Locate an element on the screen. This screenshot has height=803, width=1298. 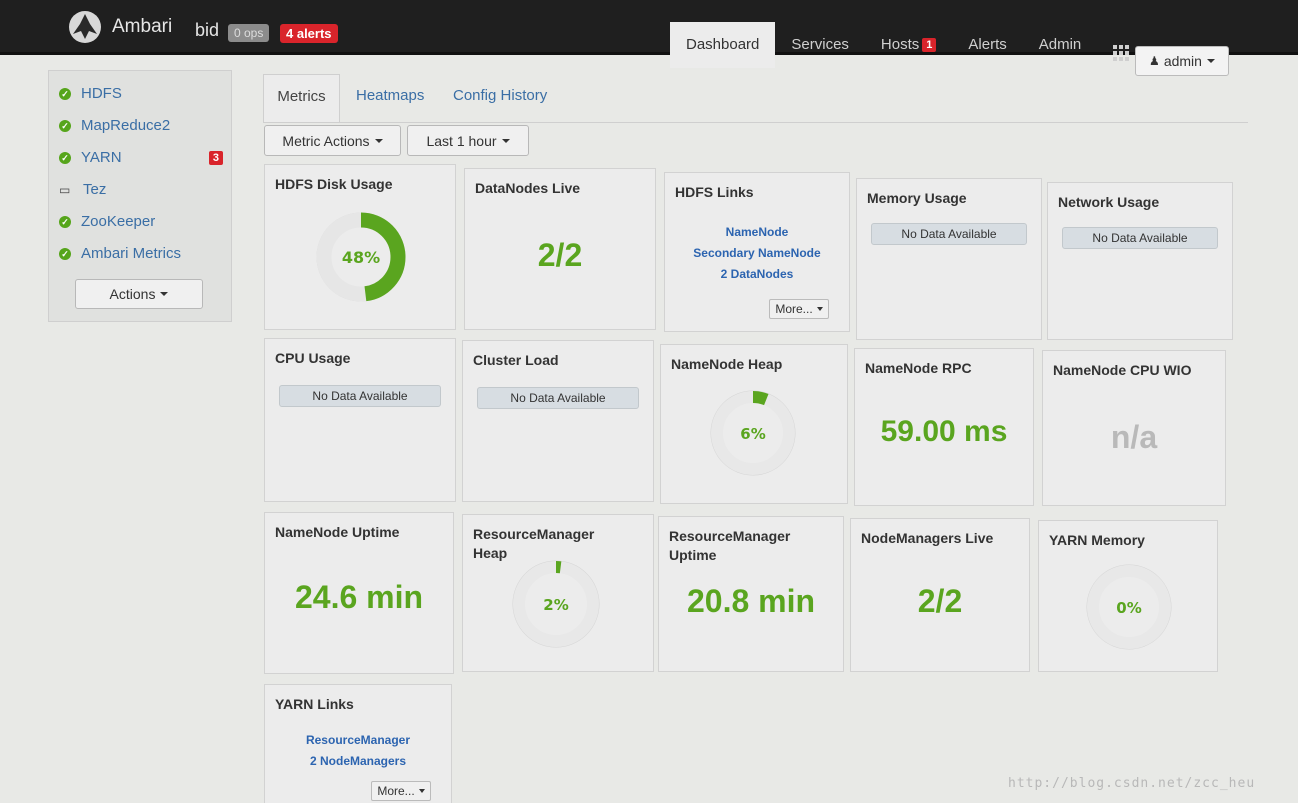
rm-heap-donut: 2% is located at coordinates (556, 604).